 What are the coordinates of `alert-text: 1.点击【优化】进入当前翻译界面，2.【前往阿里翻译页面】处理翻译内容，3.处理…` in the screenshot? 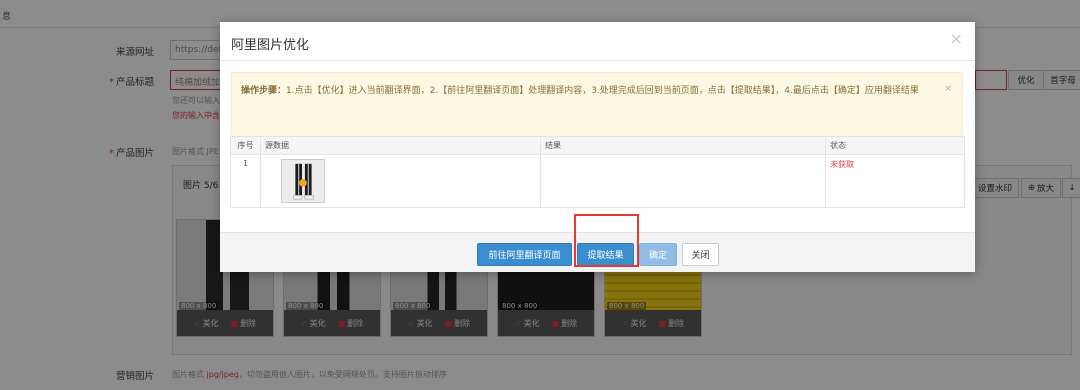 It's located at (602, 91).